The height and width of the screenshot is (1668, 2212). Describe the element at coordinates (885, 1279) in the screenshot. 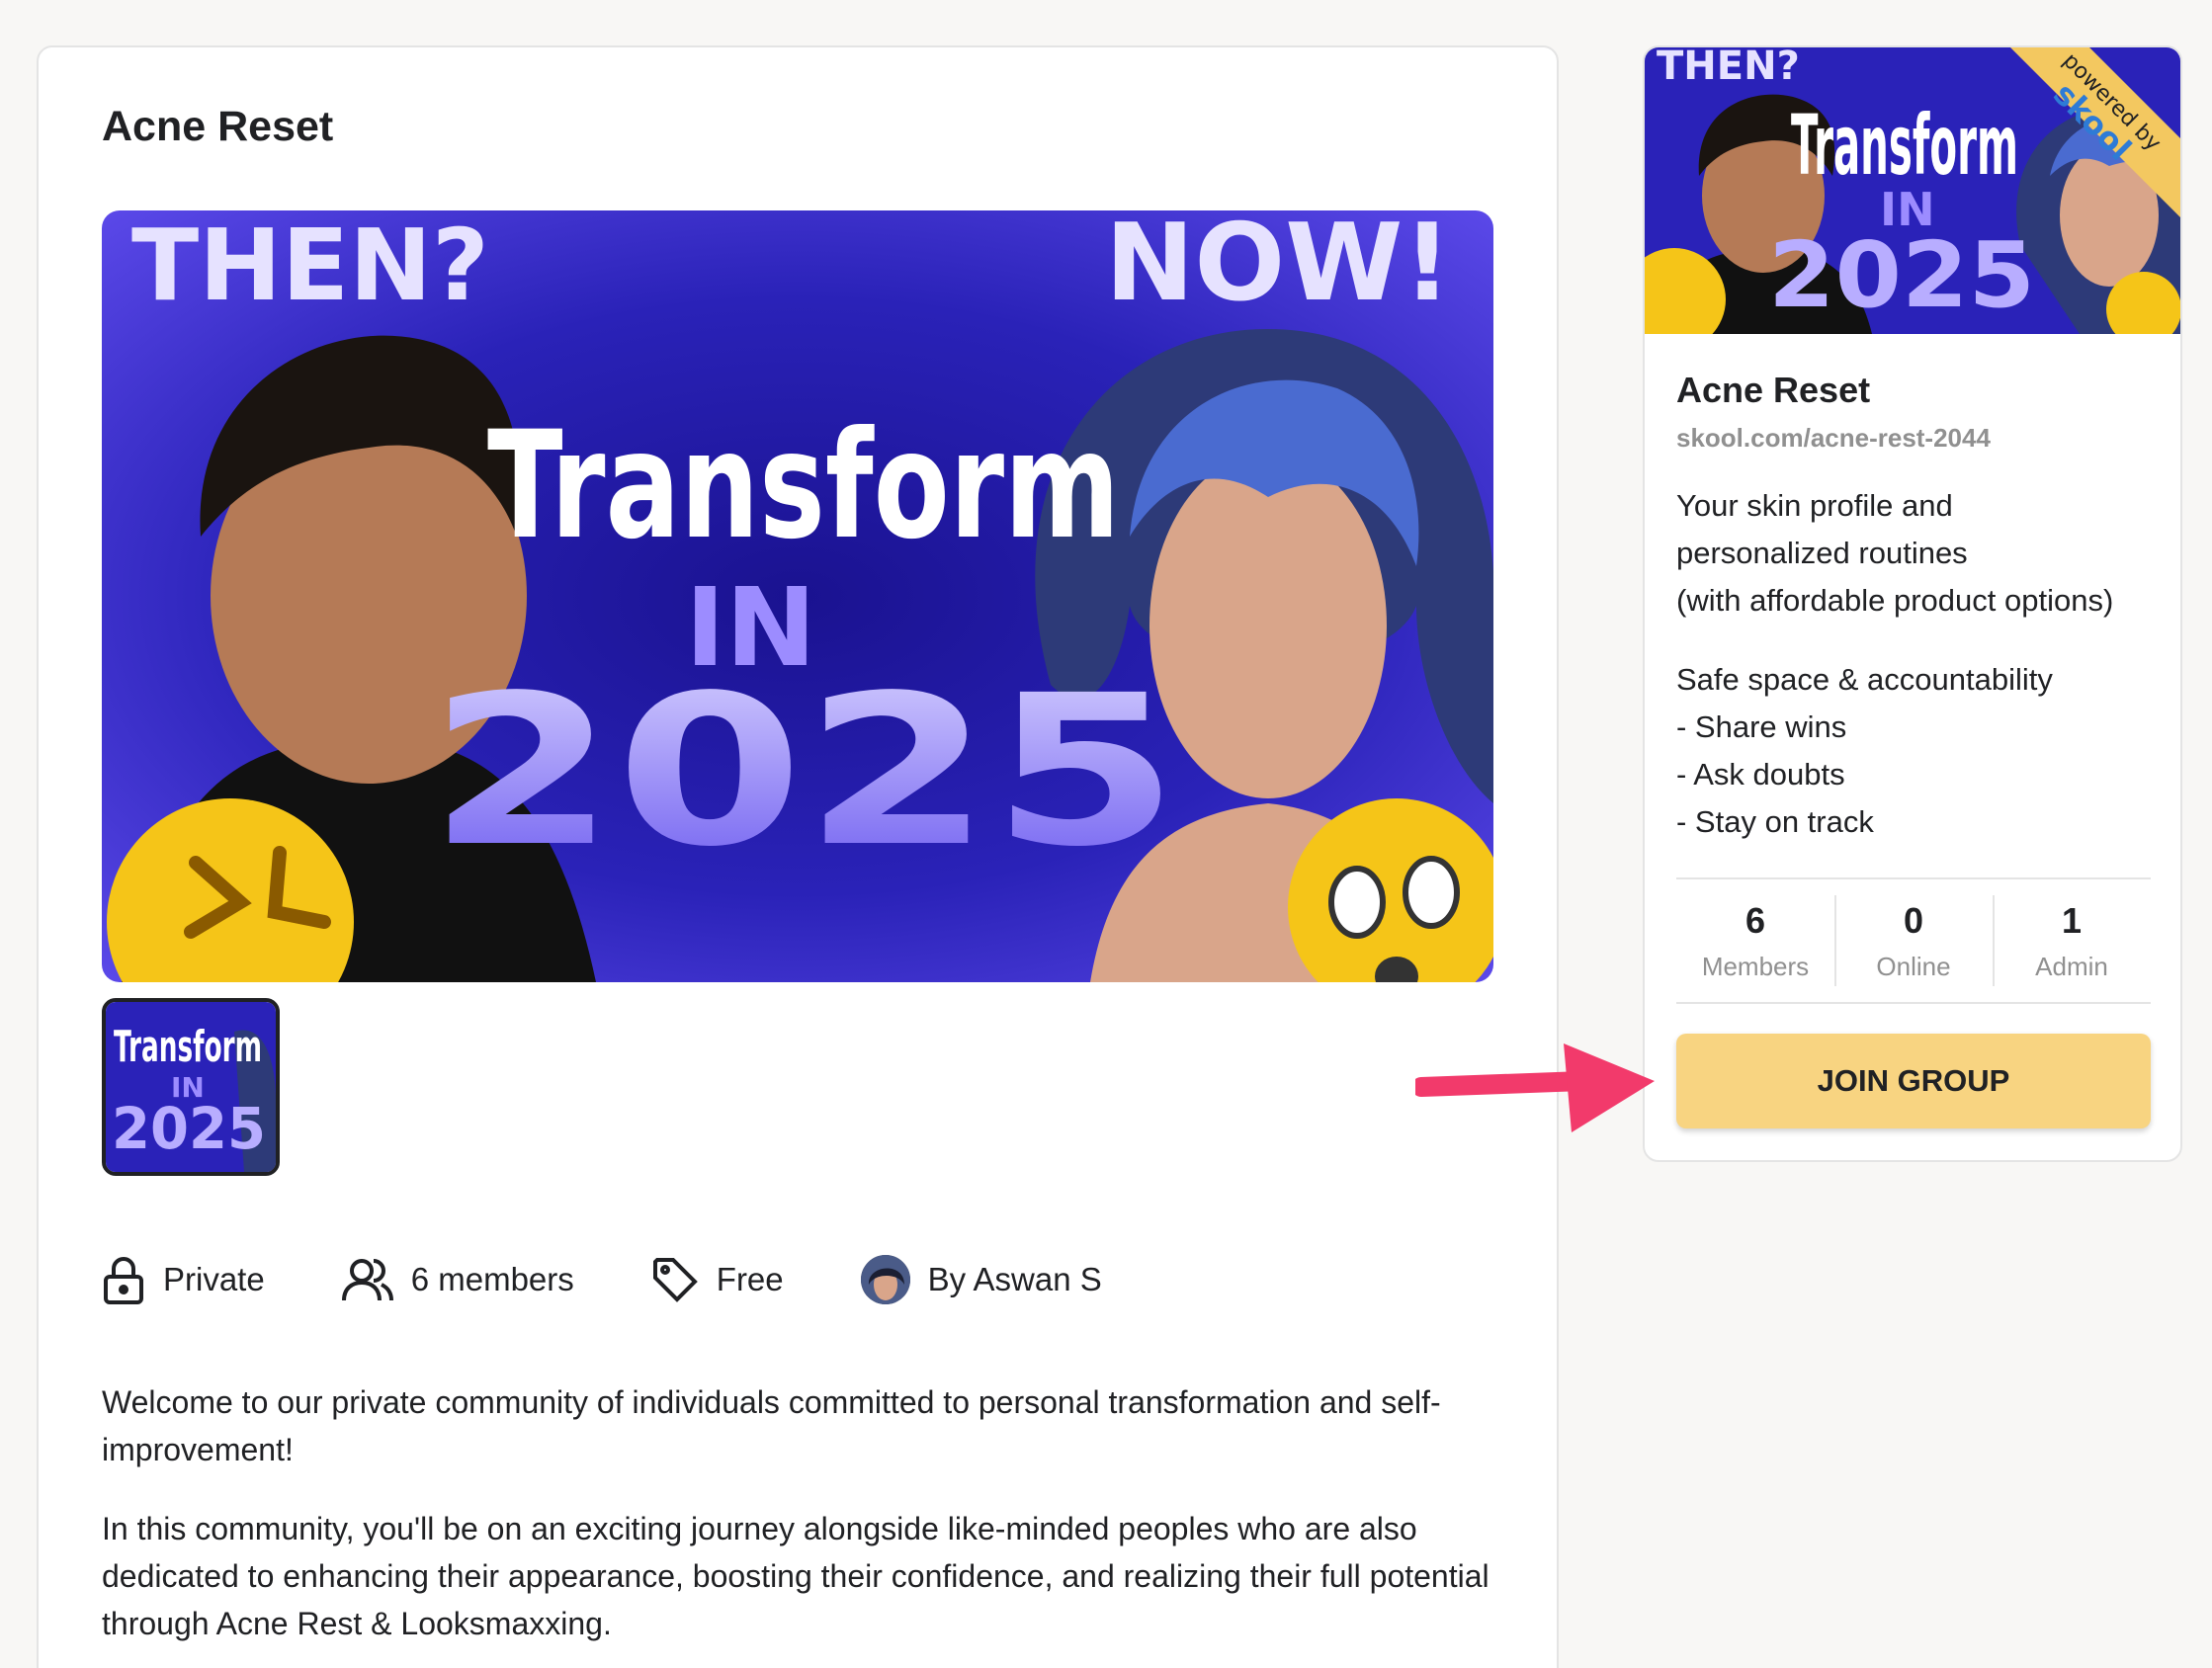

I see `owner-avatar` at that location.